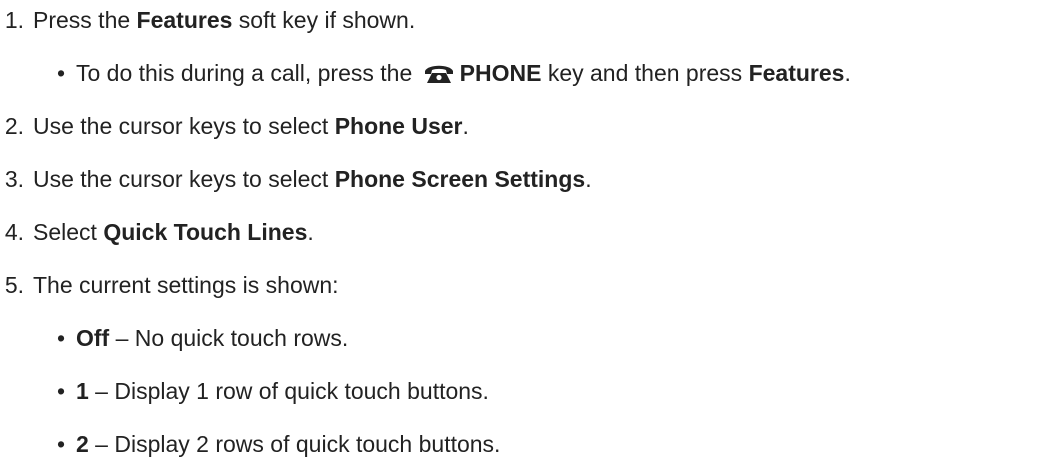  Describe the element at coordinates (324, 20) in the screenshot. I see `step-text: soft key if shown.` at that location.